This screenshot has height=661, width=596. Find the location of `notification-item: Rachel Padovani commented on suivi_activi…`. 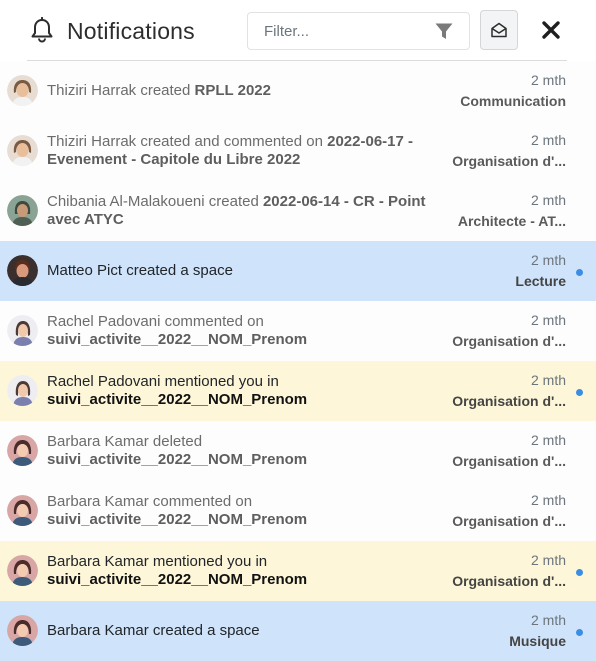

notification-item: Rachel Padovani commented on suivi_activi… is located at coordinates (298, 331).